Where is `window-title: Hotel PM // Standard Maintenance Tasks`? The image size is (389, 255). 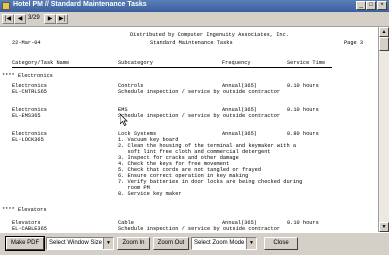 window-title: Hotel PM // Standard Maintenance Tasks is located at coordinates (80, 4).